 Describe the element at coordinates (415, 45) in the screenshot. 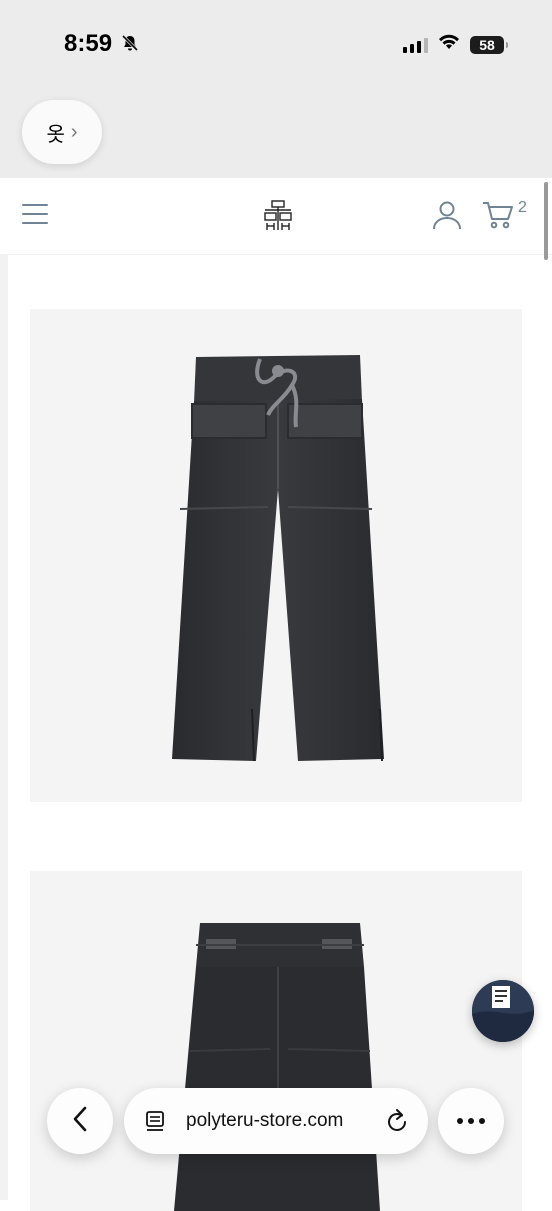

I see `signal-icon` at that location.